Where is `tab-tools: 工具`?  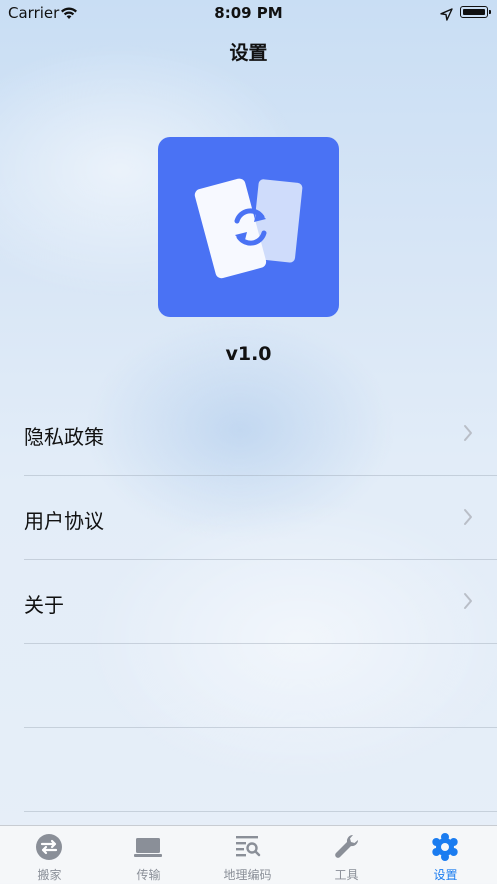
tab-tools: 工具 is located at coordinates (346, 855).